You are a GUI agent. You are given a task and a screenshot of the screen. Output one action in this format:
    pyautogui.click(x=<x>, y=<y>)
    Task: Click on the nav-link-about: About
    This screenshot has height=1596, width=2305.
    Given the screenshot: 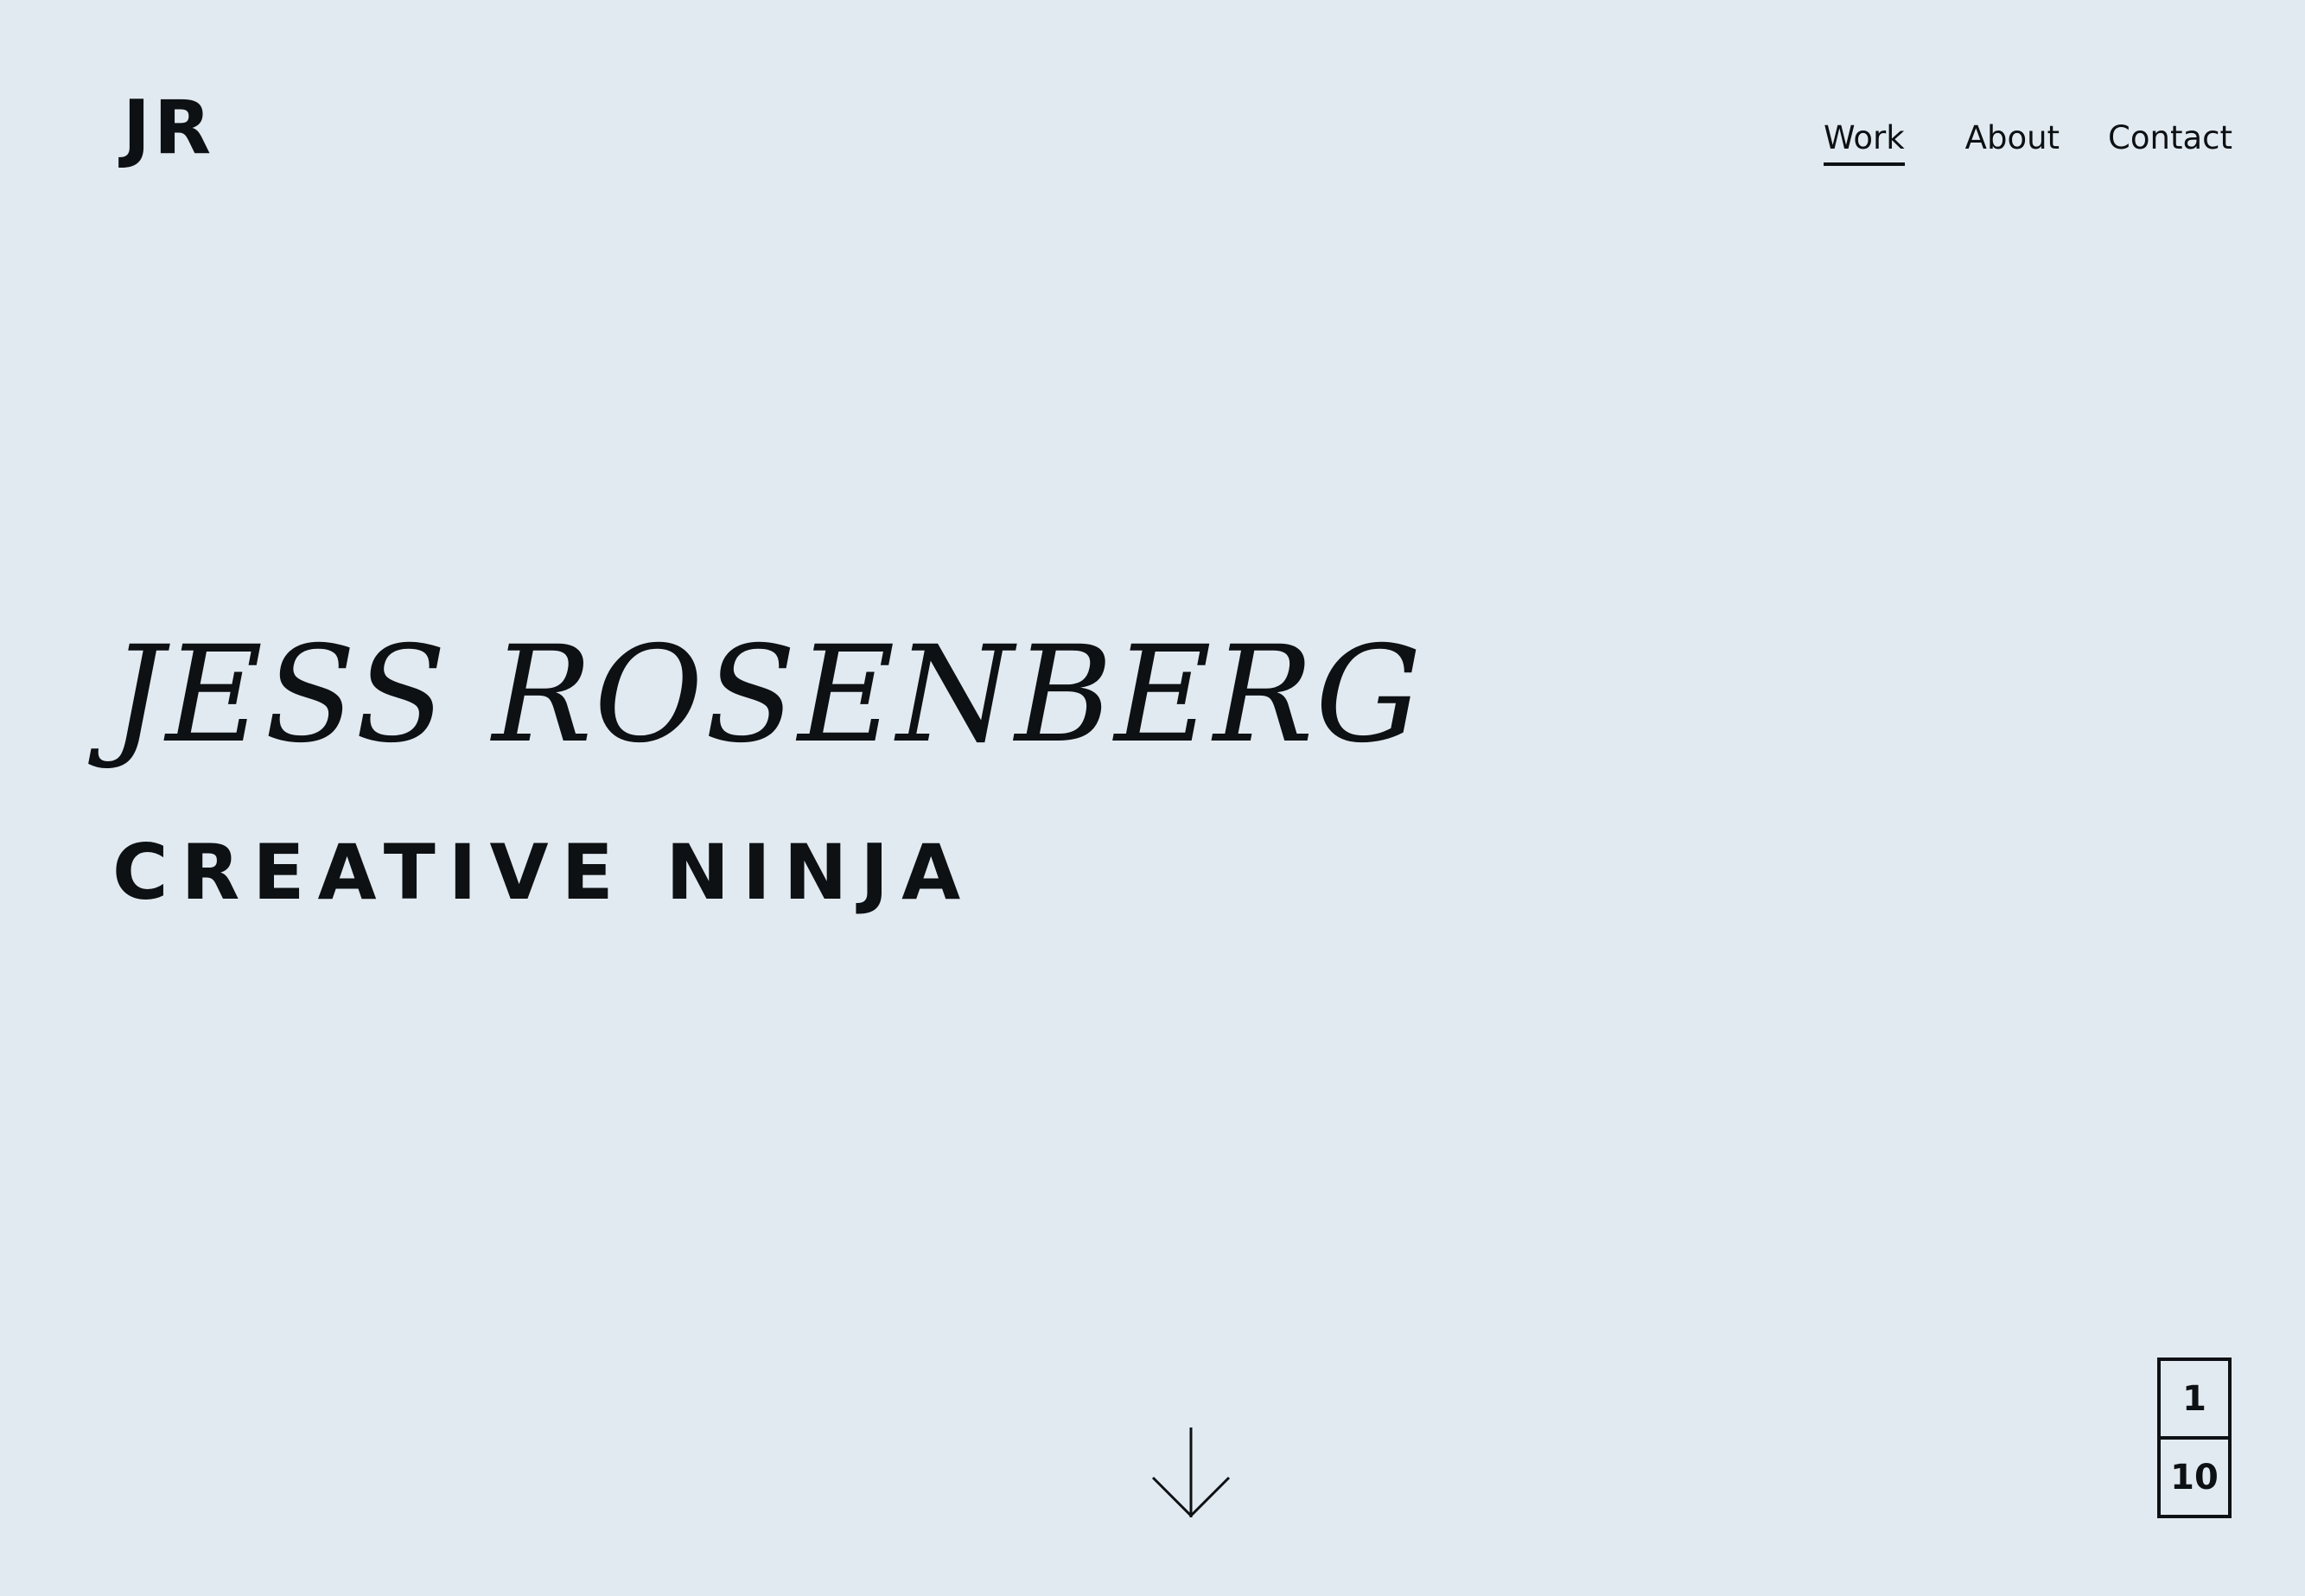 What is the action you would take?
    pyautogui.click(x=2012, y=143)
    